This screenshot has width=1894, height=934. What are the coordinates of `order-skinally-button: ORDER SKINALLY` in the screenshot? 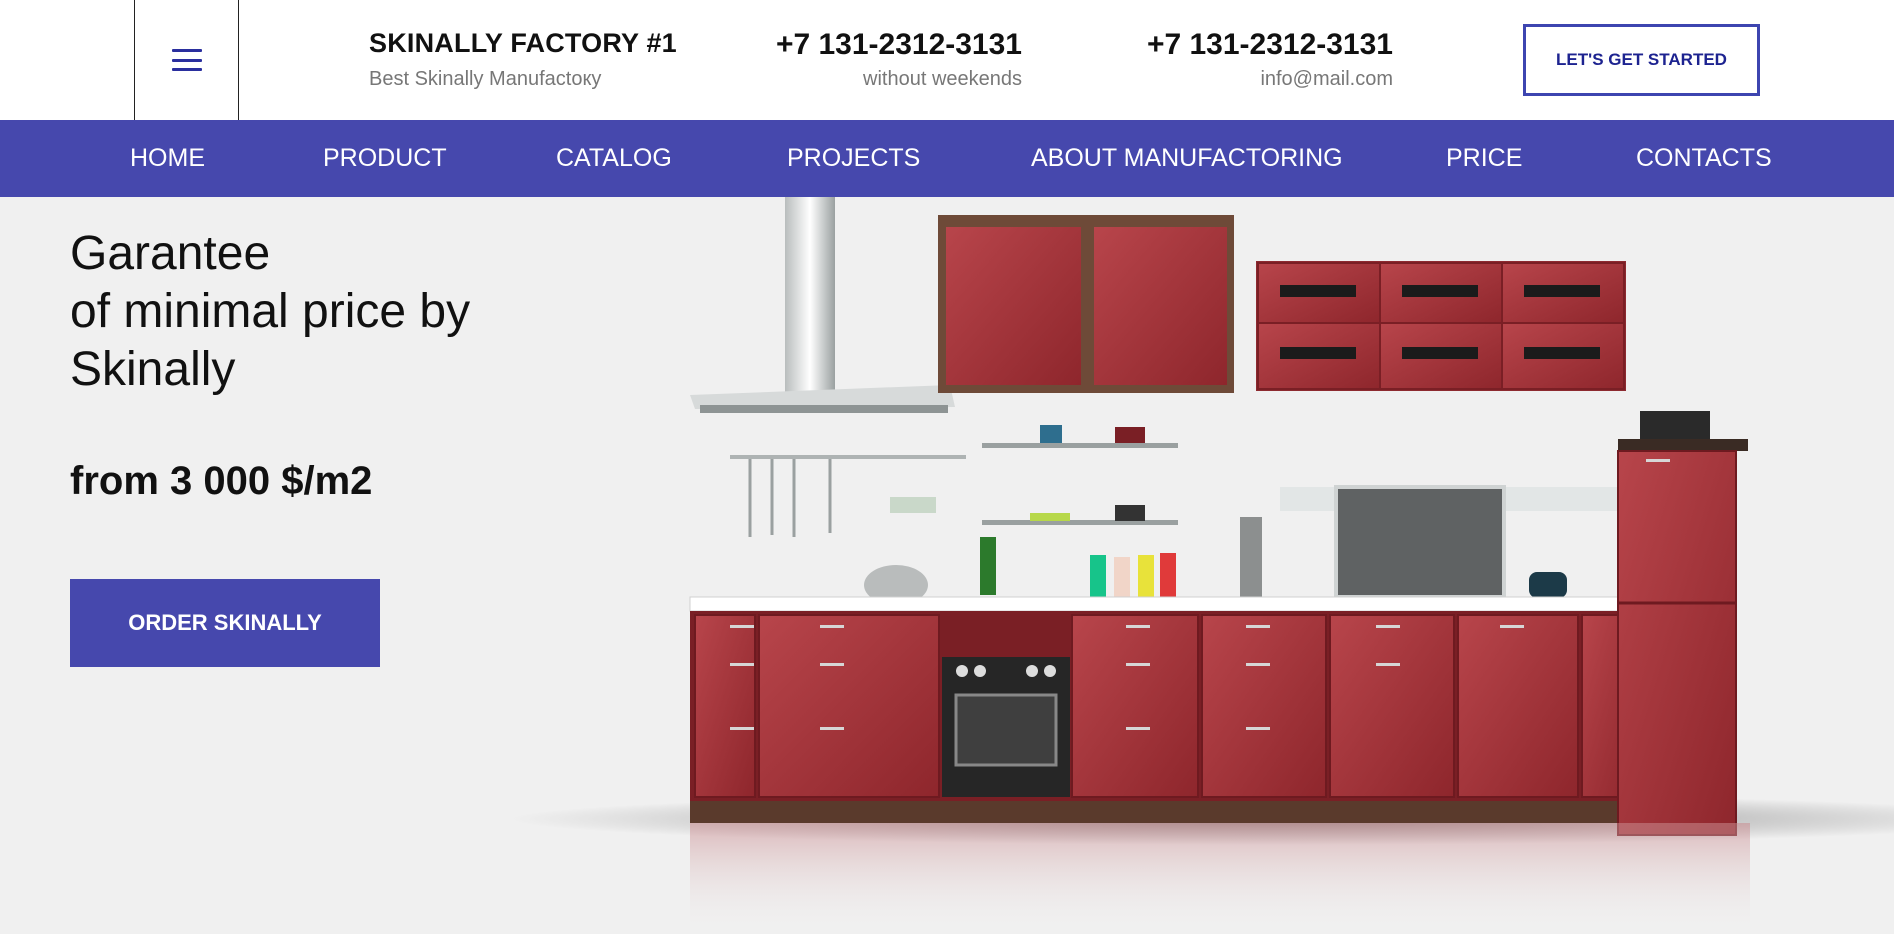 It's located at (225, 623).